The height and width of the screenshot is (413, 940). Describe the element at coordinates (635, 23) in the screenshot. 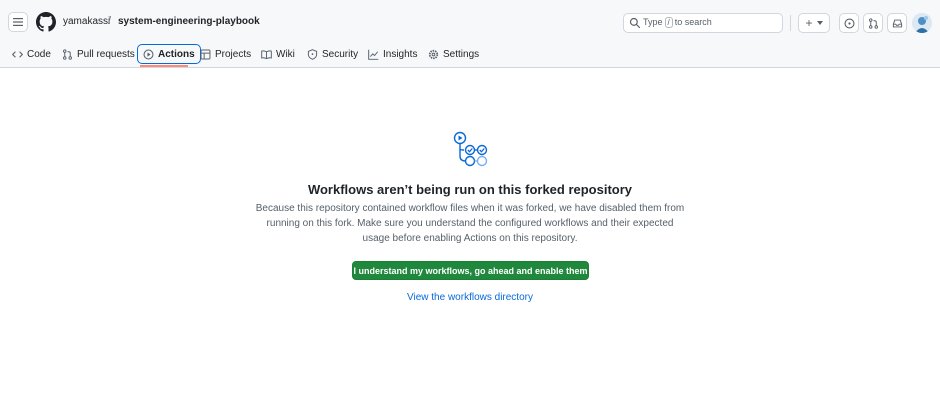

I see `search-icon` at that location.